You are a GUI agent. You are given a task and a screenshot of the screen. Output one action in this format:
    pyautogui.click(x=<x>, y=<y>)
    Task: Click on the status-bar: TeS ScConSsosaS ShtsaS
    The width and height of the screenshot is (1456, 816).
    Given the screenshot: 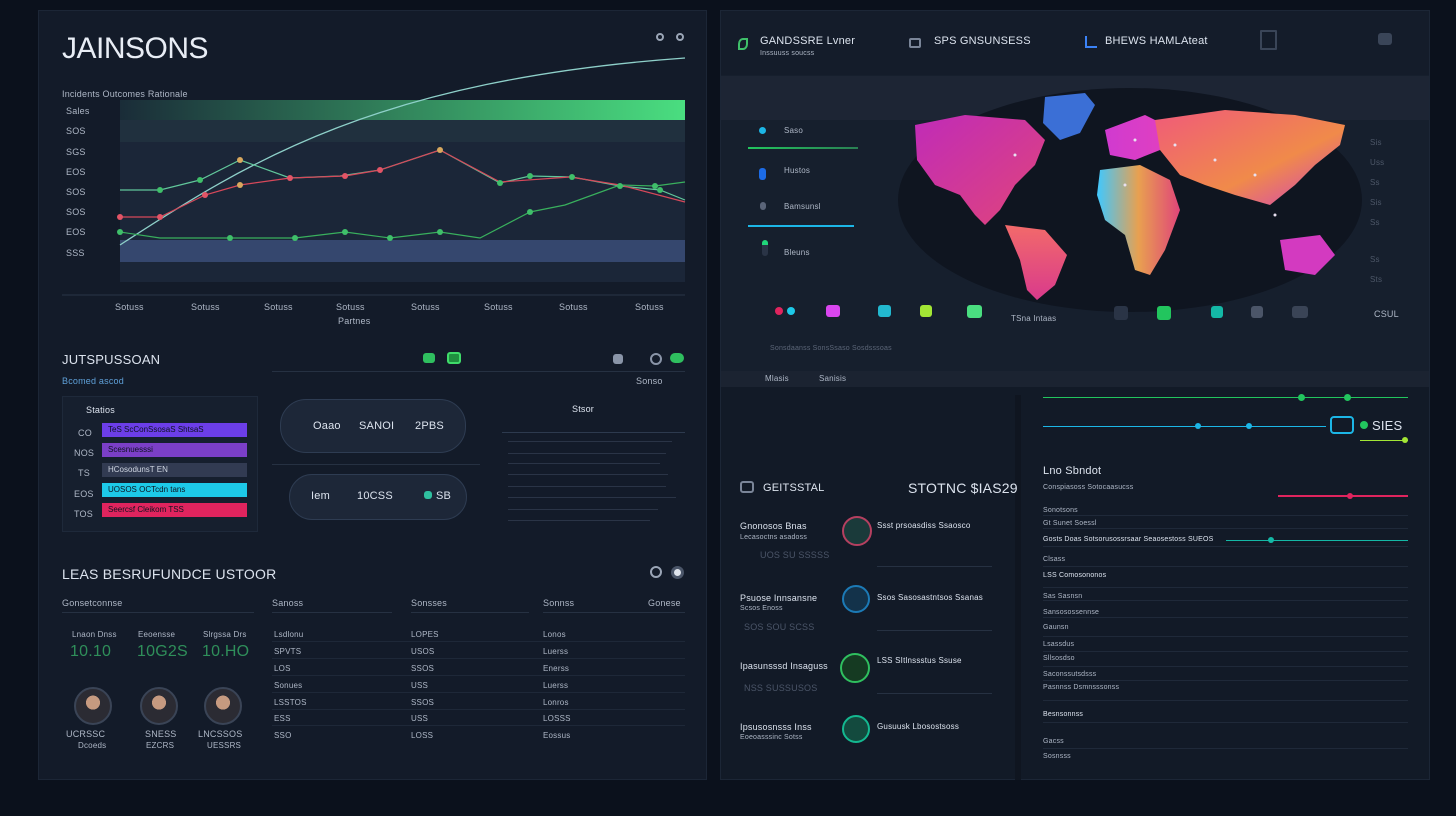 What is the action you would take?
    pyautogui.click(x=174, y=430)
    